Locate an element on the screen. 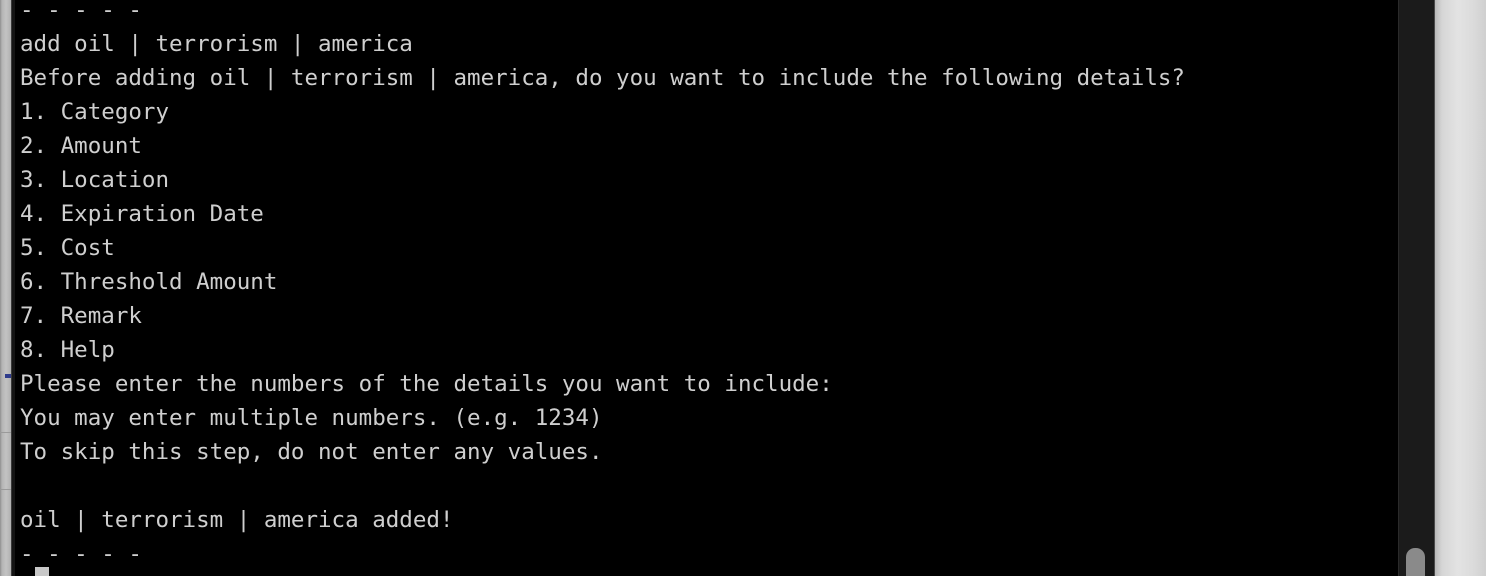 The height and width of the screenshot is (576, 1486). gutter-change-marker is located at coordinates (8, 376).